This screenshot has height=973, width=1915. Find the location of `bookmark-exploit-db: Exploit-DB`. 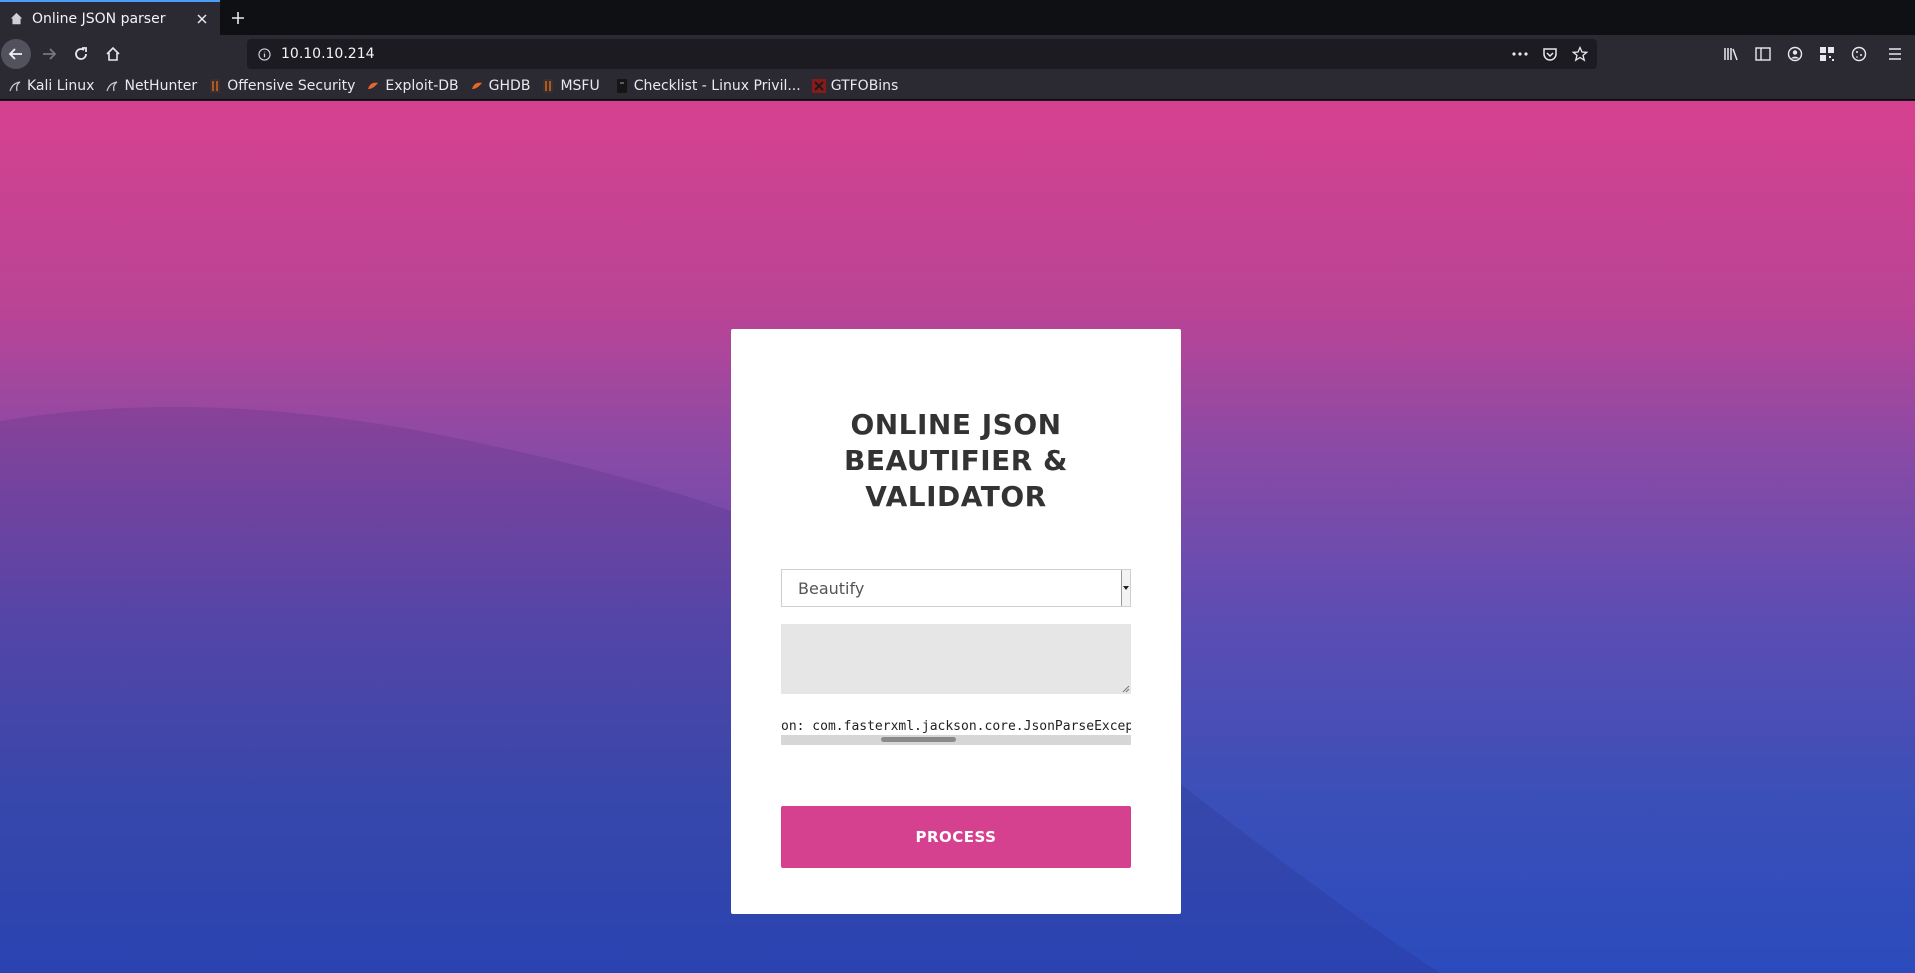

bookmark-exploit-db: Exploit-DB is located at coordinates (412, 86).